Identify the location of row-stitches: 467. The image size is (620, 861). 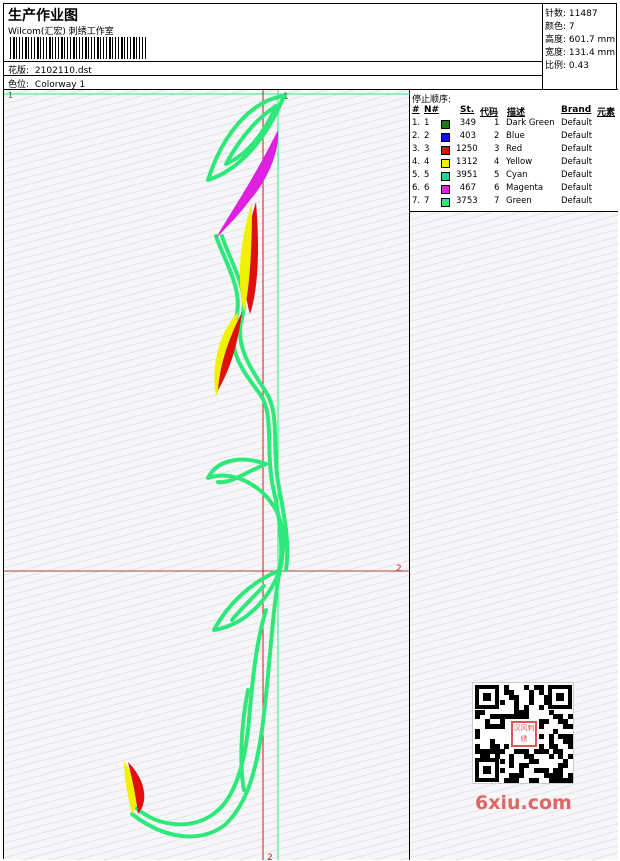
(467, 188).